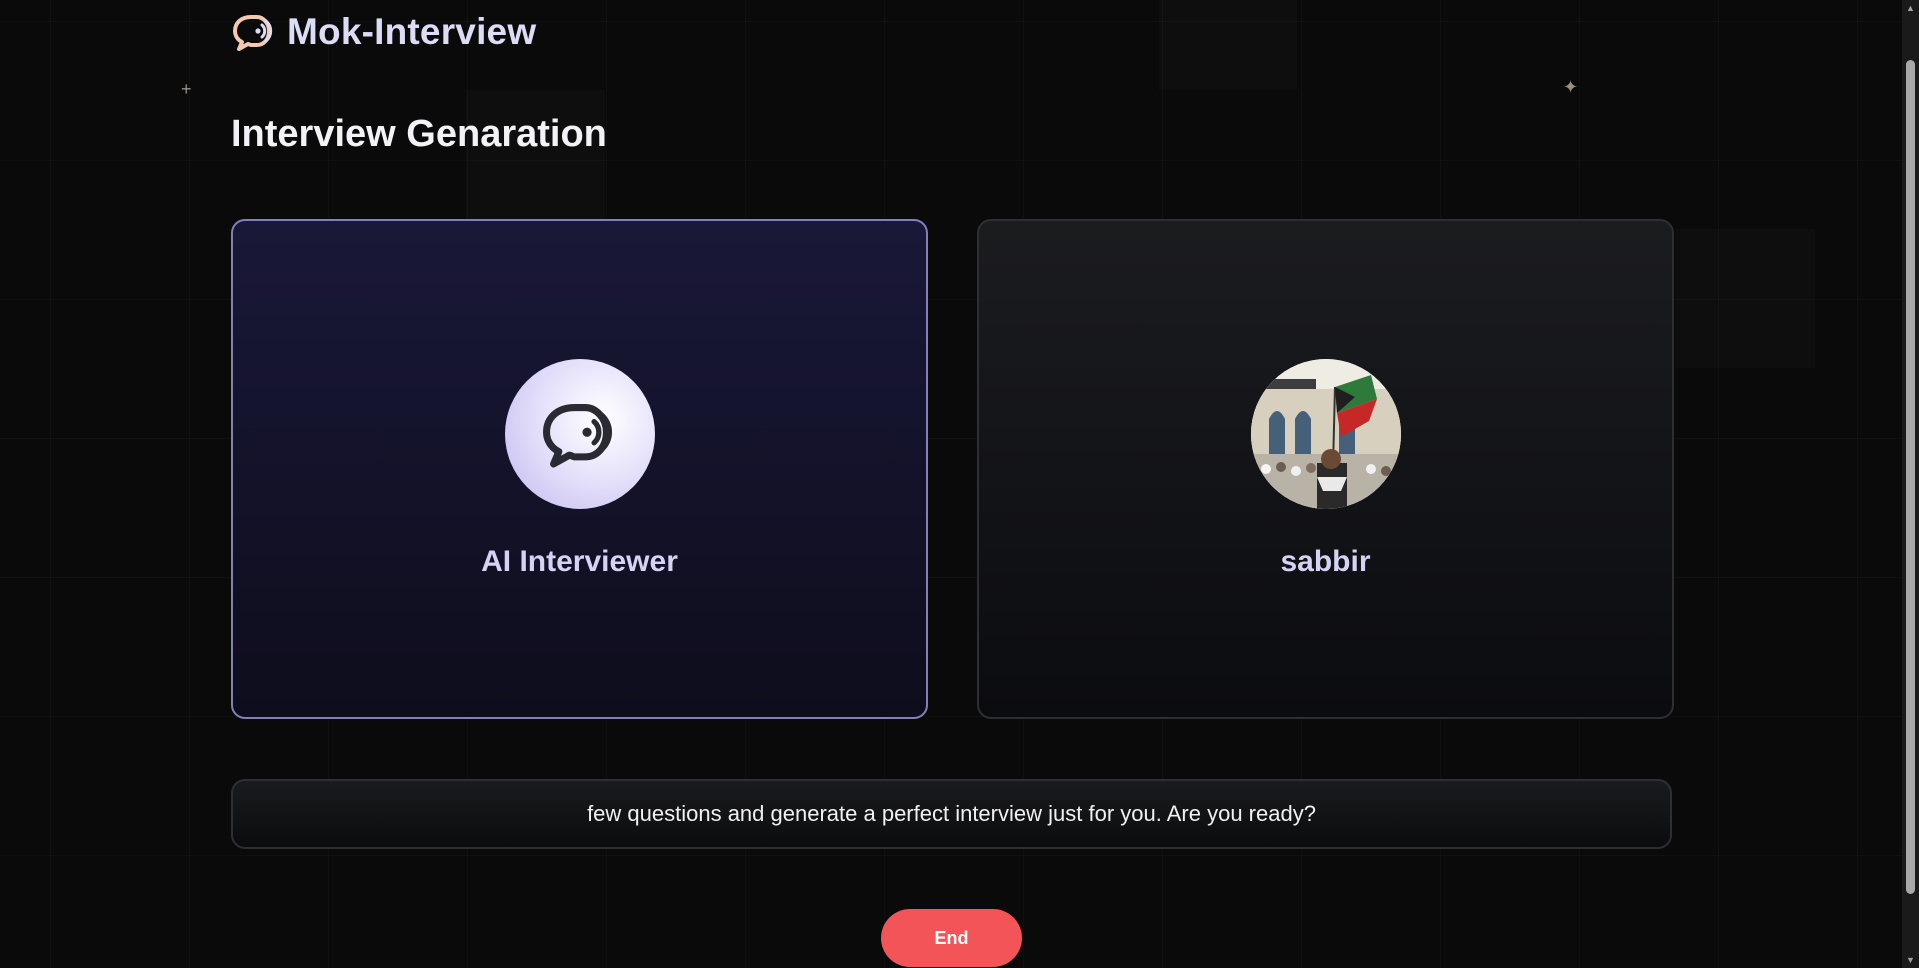 This screenshot has height=968, width=1919. What do you see at coordinates (1745, 298) in the screenshot?
I see `background-tile` at bounding box center [1745, 298].